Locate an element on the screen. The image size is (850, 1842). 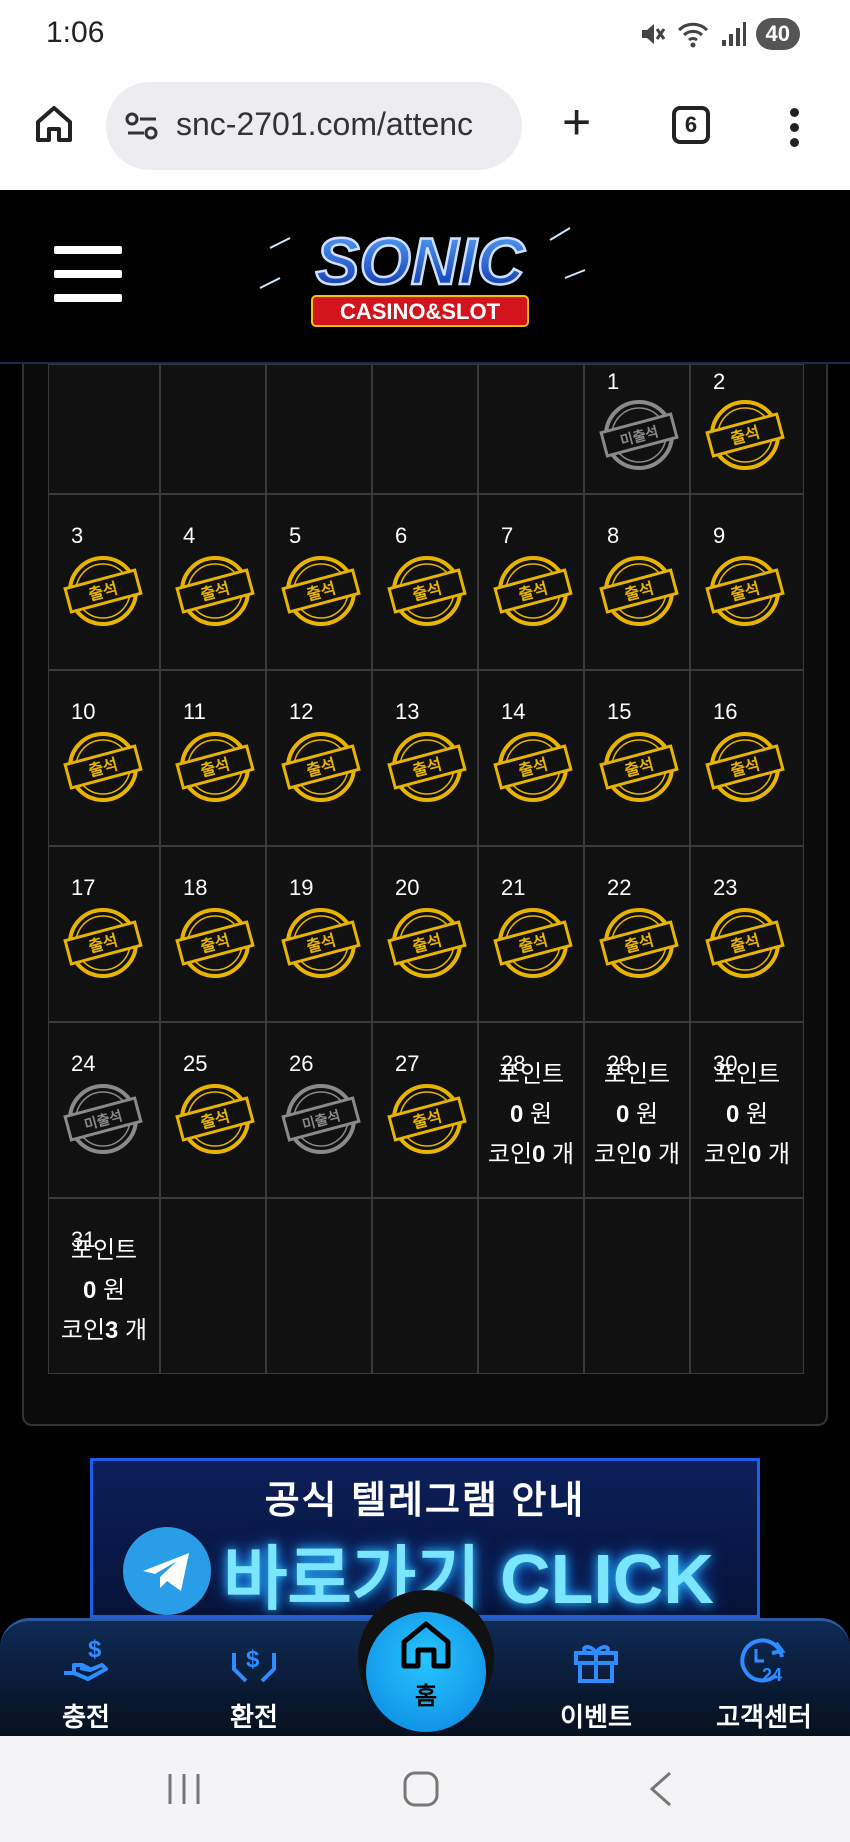
day-number: 3 is located at coordinates (77, 535).